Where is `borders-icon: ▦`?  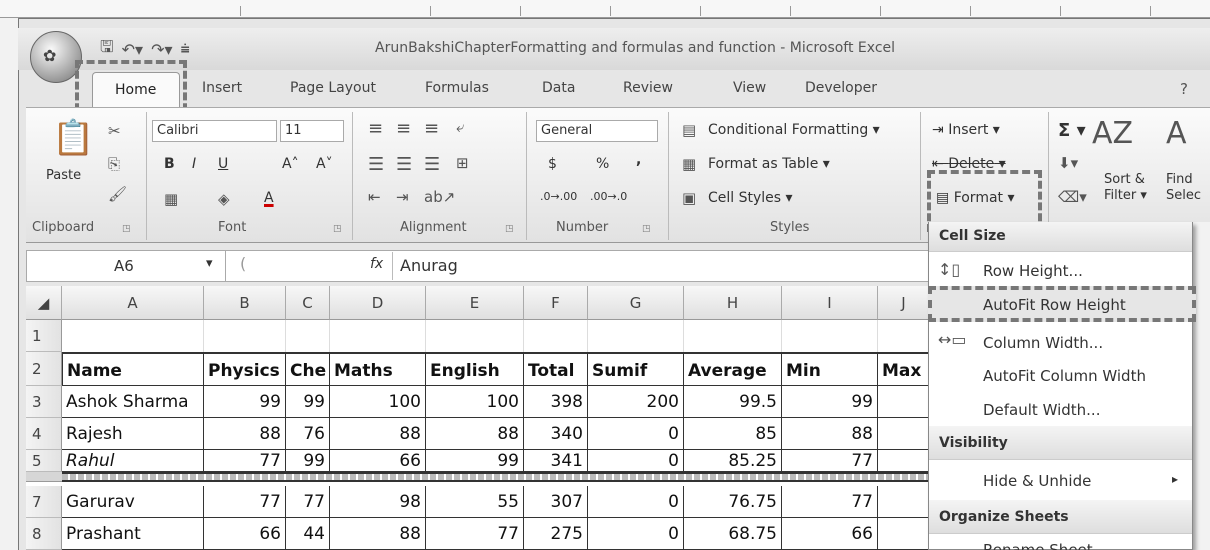 borders-icon: ▦ is located at coordinates (171, 199).